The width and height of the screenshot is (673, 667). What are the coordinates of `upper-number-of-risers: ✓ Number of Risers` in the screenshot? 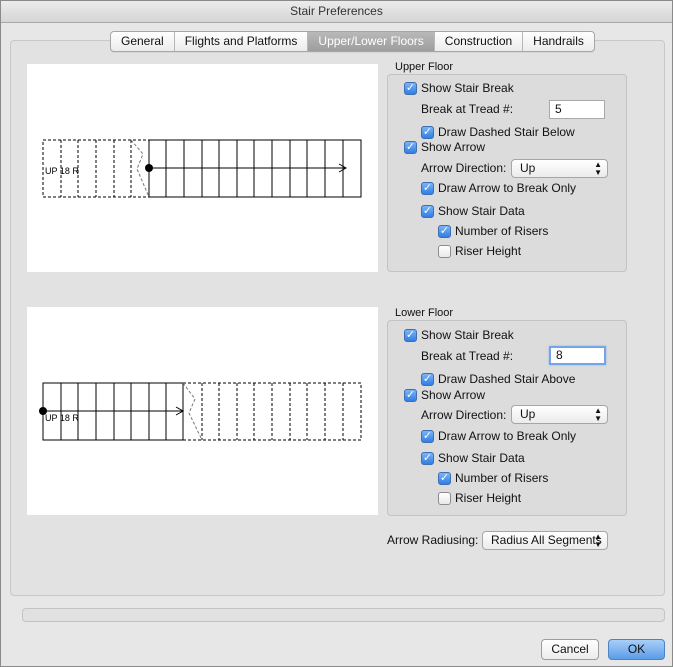 It's located at (493, 231).